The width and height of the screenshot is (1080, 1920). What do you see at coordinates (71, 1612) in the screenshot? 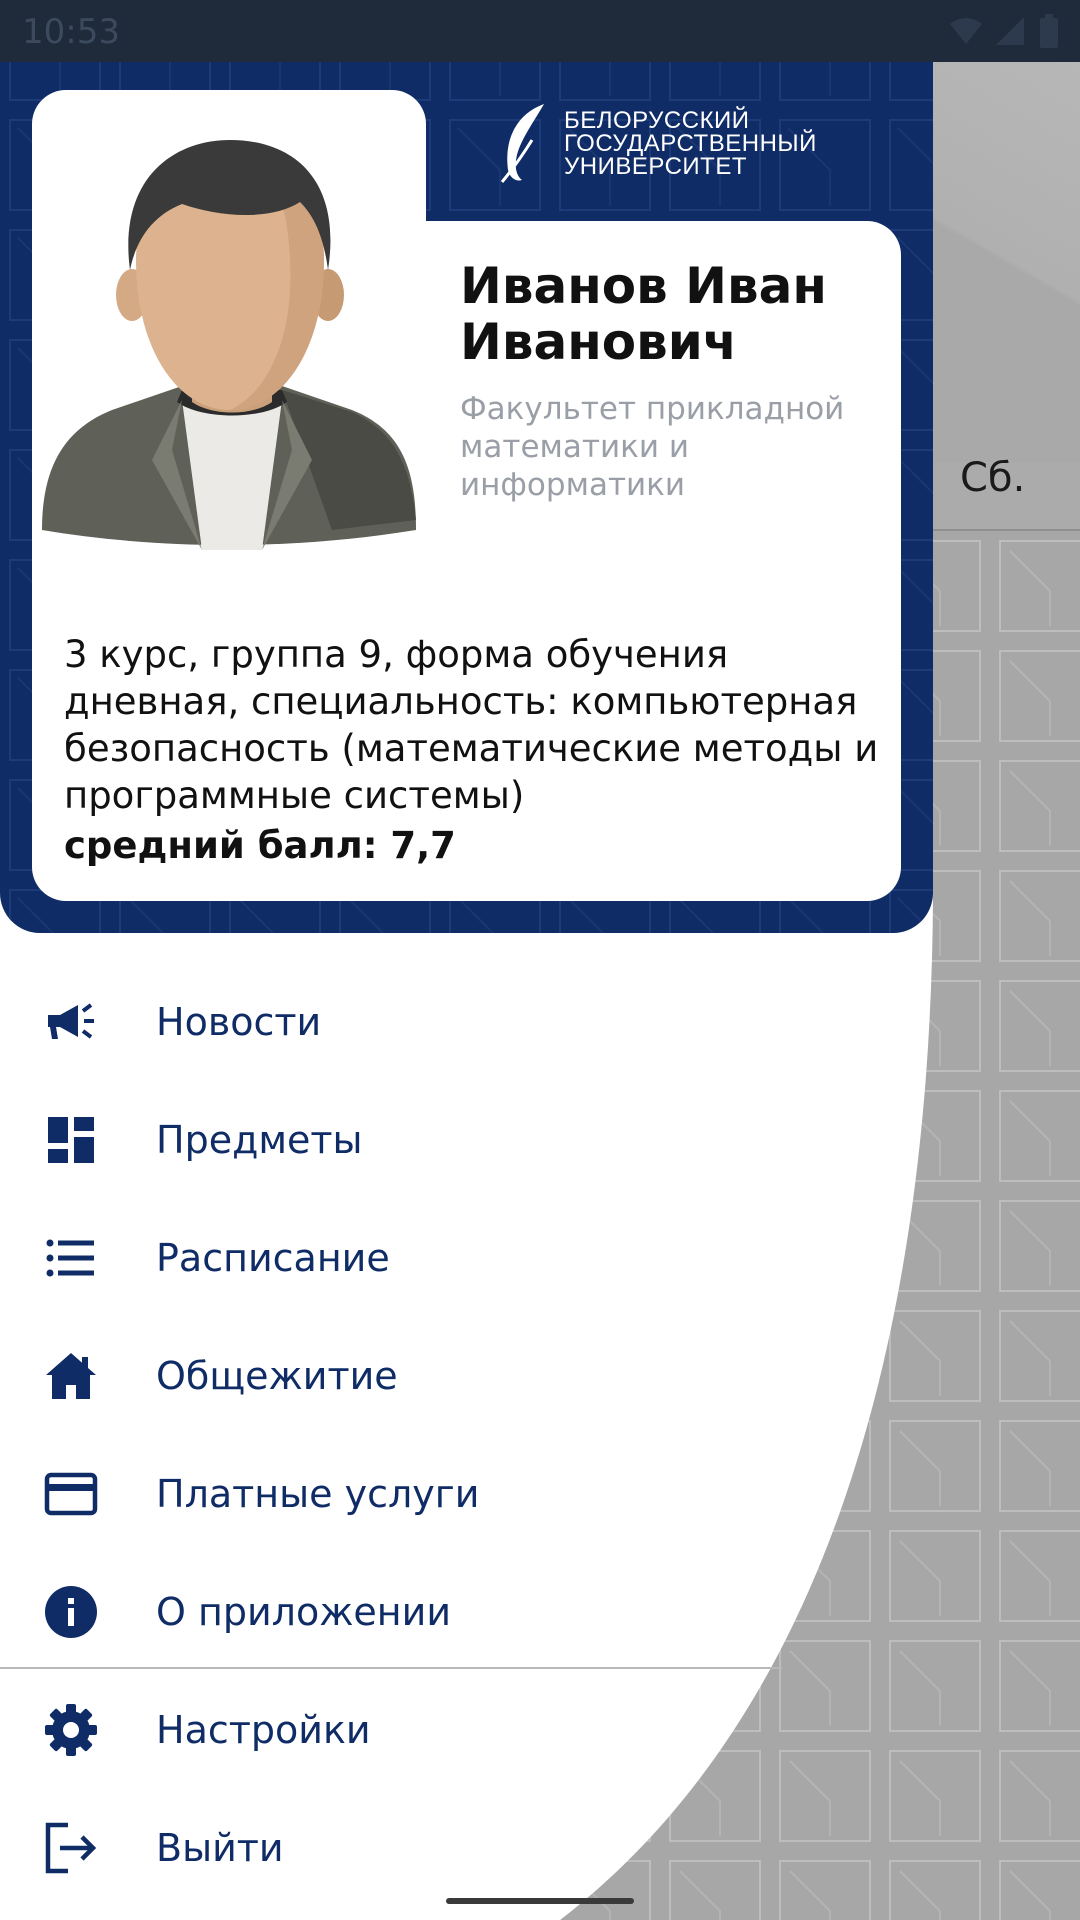
I see `info-icon` at bounding box center [71, 1612].